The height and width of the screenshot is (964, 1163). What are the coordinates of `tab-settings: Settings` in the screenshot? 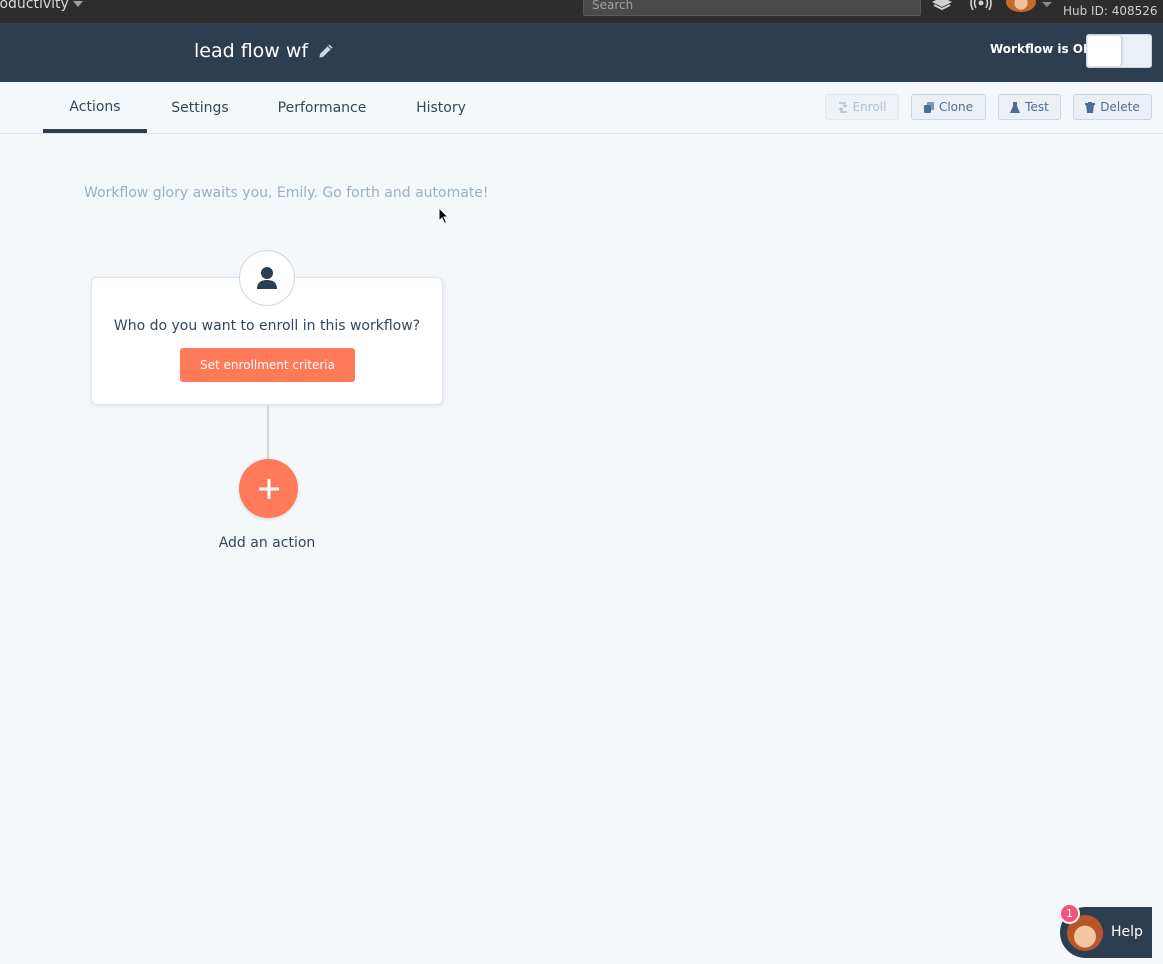 It's located at (200, 107).